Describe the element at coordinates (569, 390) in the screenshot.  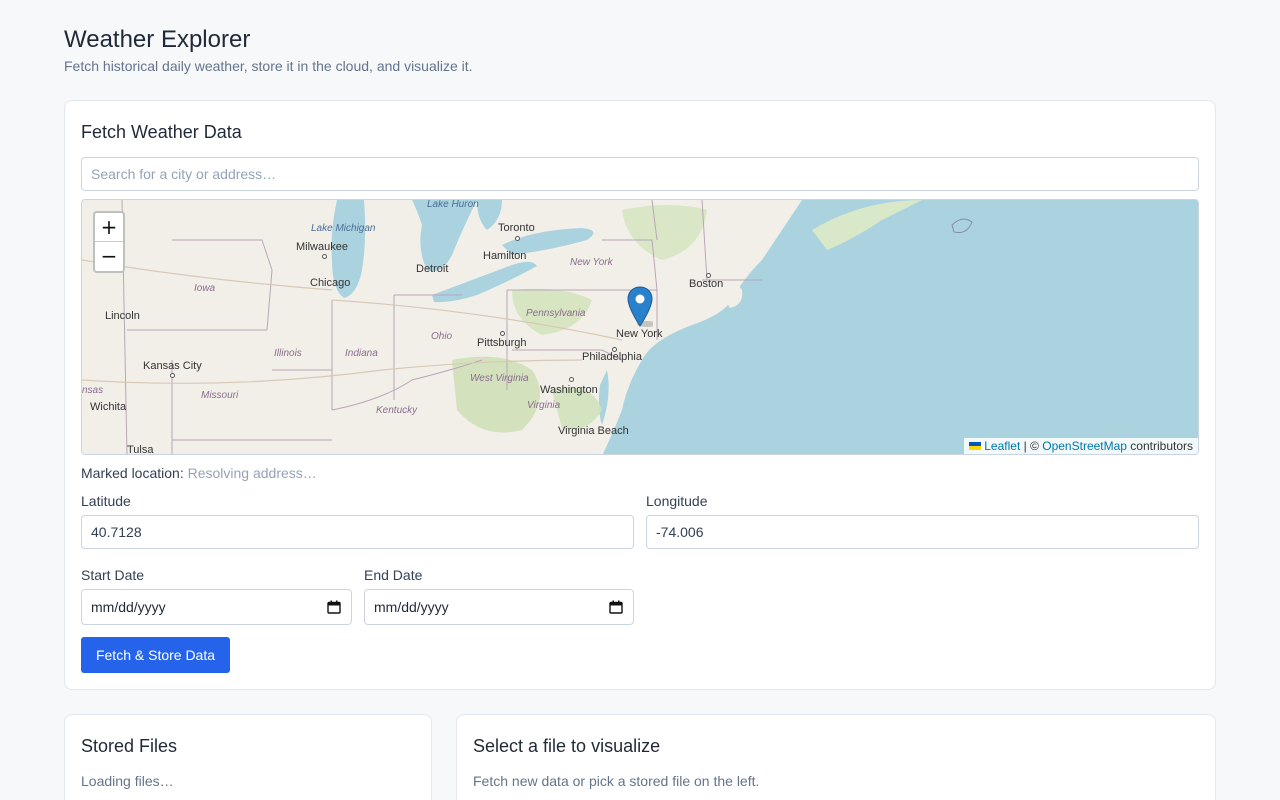
I see `map-city-label: Washington` at that location.